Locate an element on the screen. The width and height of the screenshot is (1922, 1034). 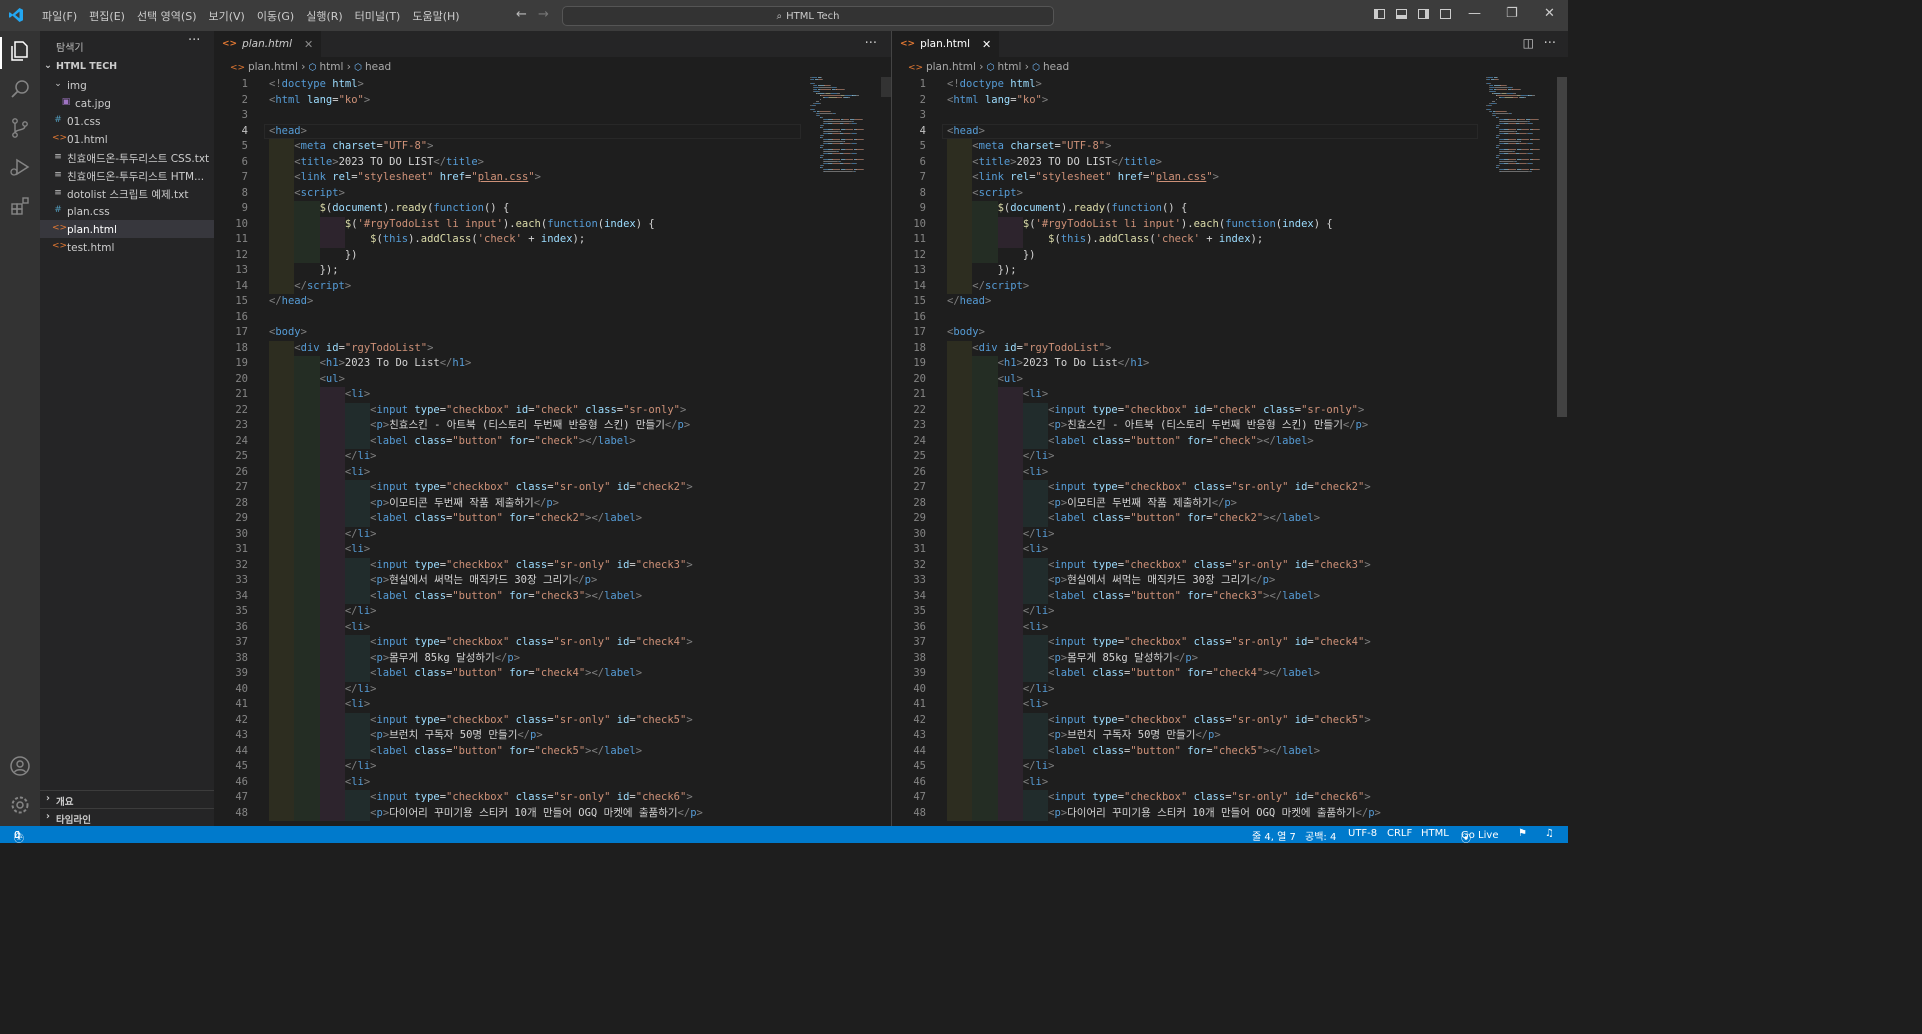
forward-arrow-icon: → is located at coordinates (543, 14).